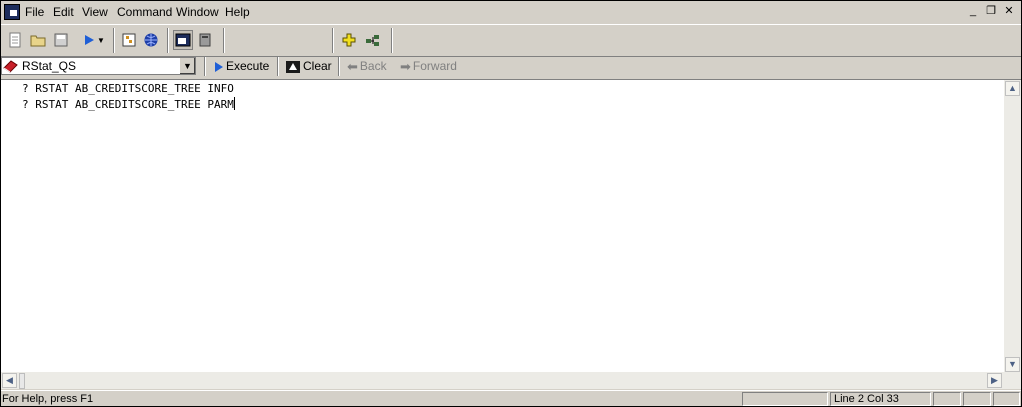 This screenshot has width=1022, height=407. Describe the element at coordinates (511, 398) in the screenshot. I see `status-bar: For Help, press F1 Line 2 Col 33` at that location.